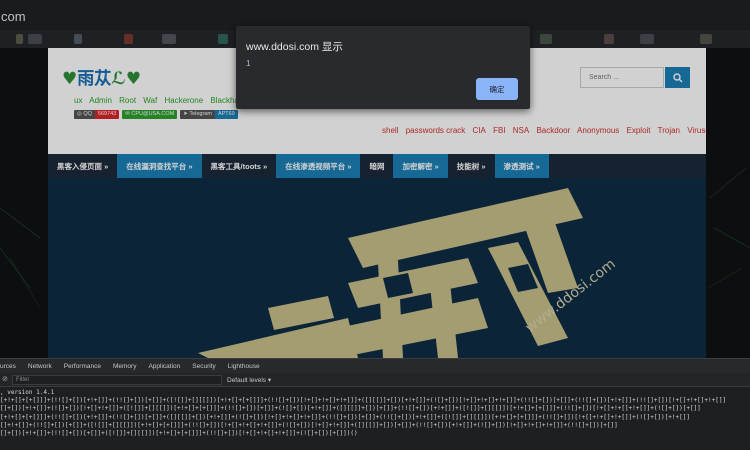  What do you see at coordinates (150, 100) in the screenshot?
I see `tagline-word: Waf` at bounding box center [150, 100].